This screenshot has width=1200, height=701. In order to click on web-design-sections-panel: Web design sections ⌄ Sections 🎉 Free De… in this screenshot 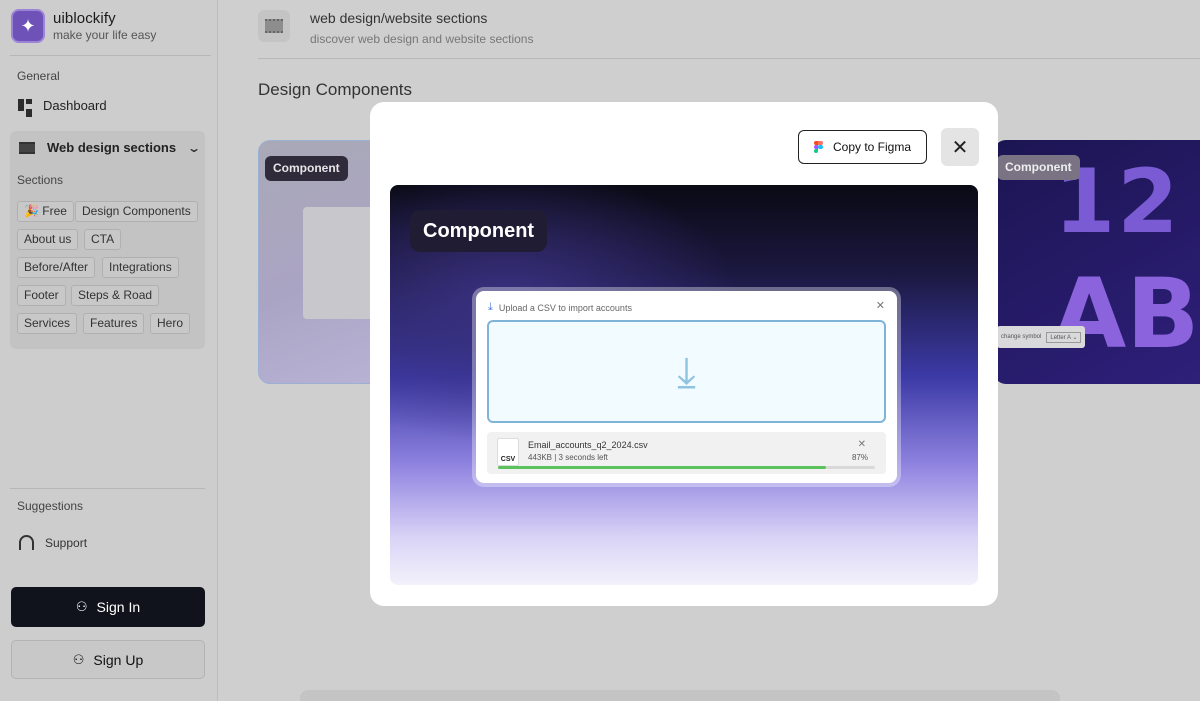, I will do `click(107, 240)`.